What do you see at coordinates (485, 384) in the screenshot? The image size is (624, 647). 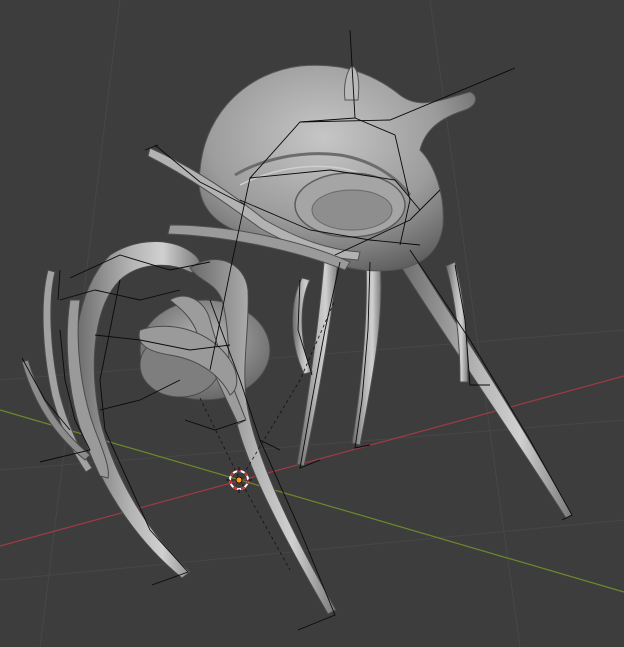 I see `leg-back-right` at bounding box center [485, 384].